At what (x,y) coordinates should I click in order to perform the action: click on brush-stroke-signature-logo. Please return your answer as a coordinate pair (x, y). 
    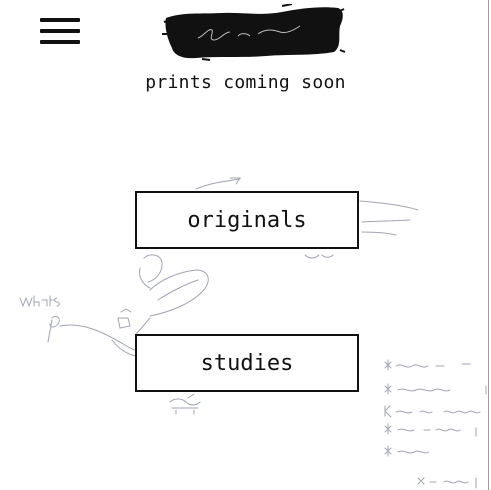
    Looking at the image, I should click on (254, 33).